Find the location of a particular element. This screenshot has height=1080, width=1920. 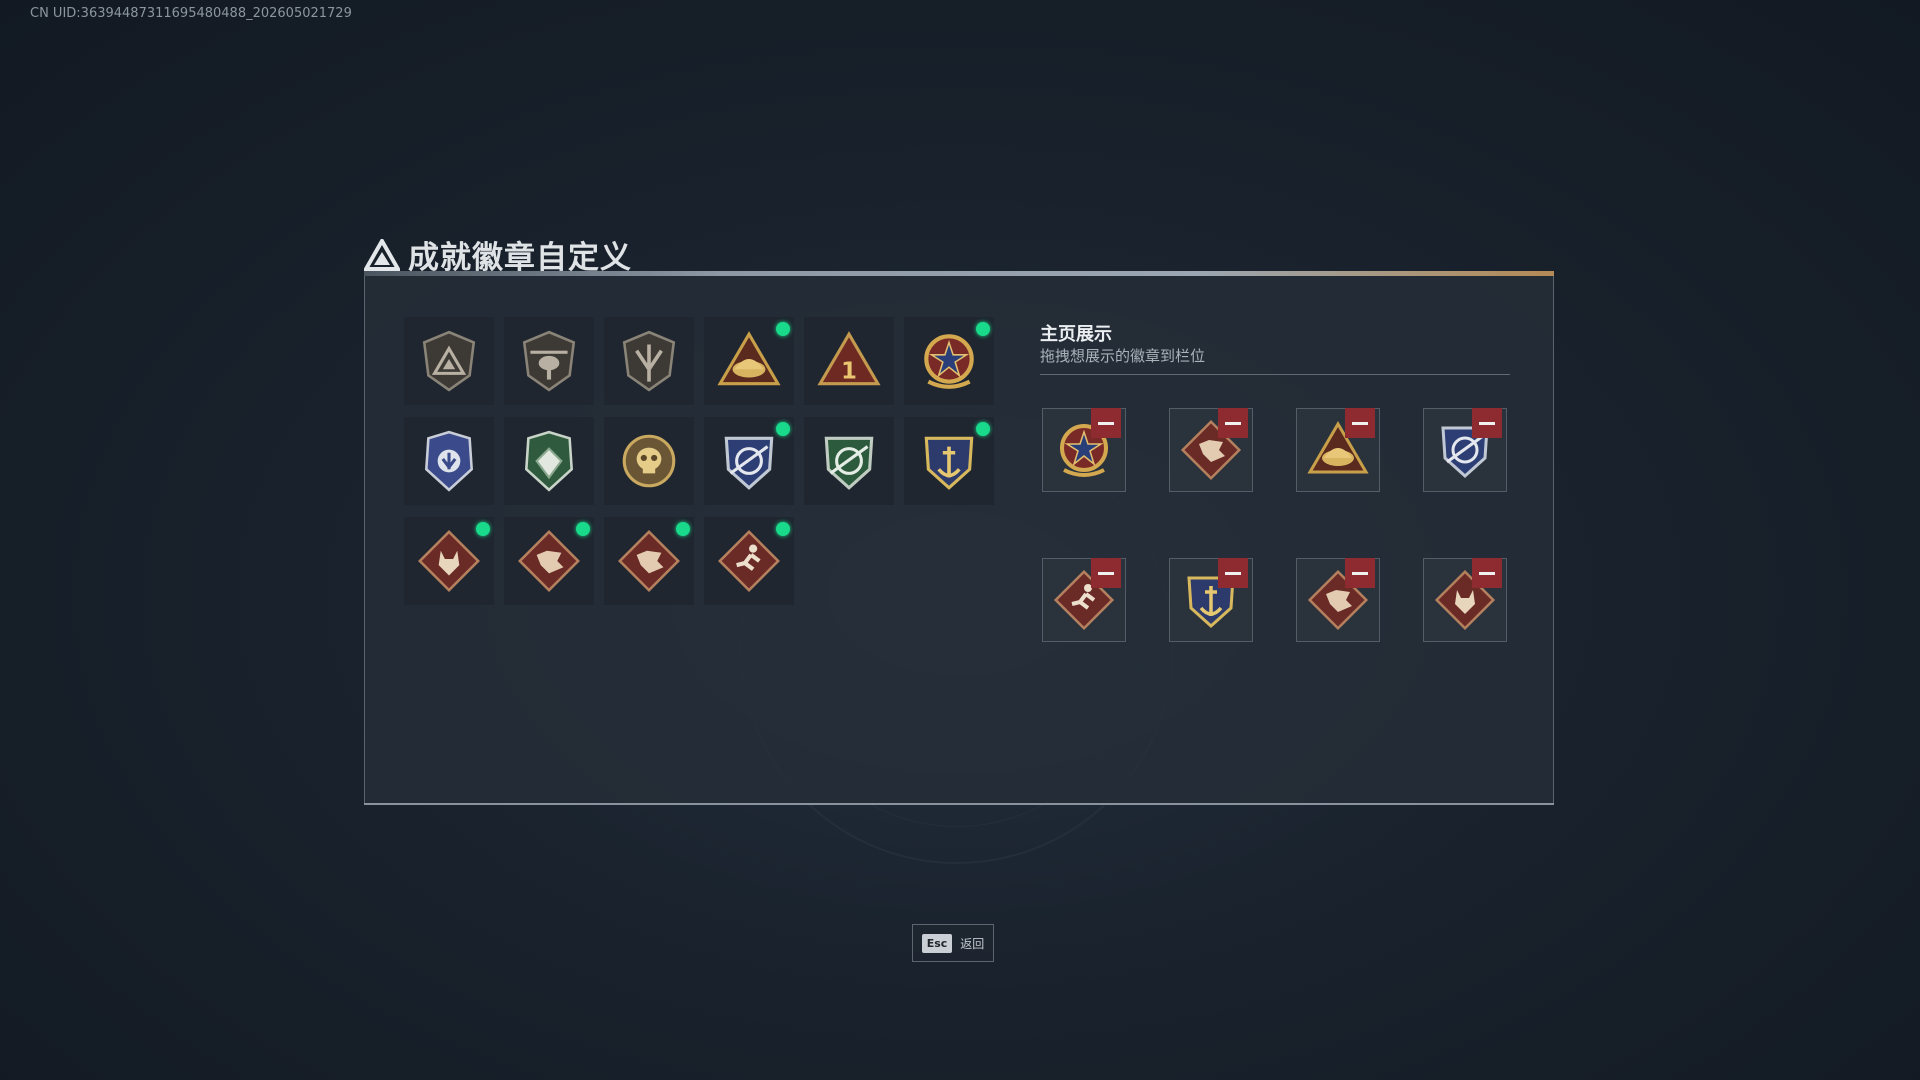

runner-diamond-badge-icon is located at coordinates (749, 561).